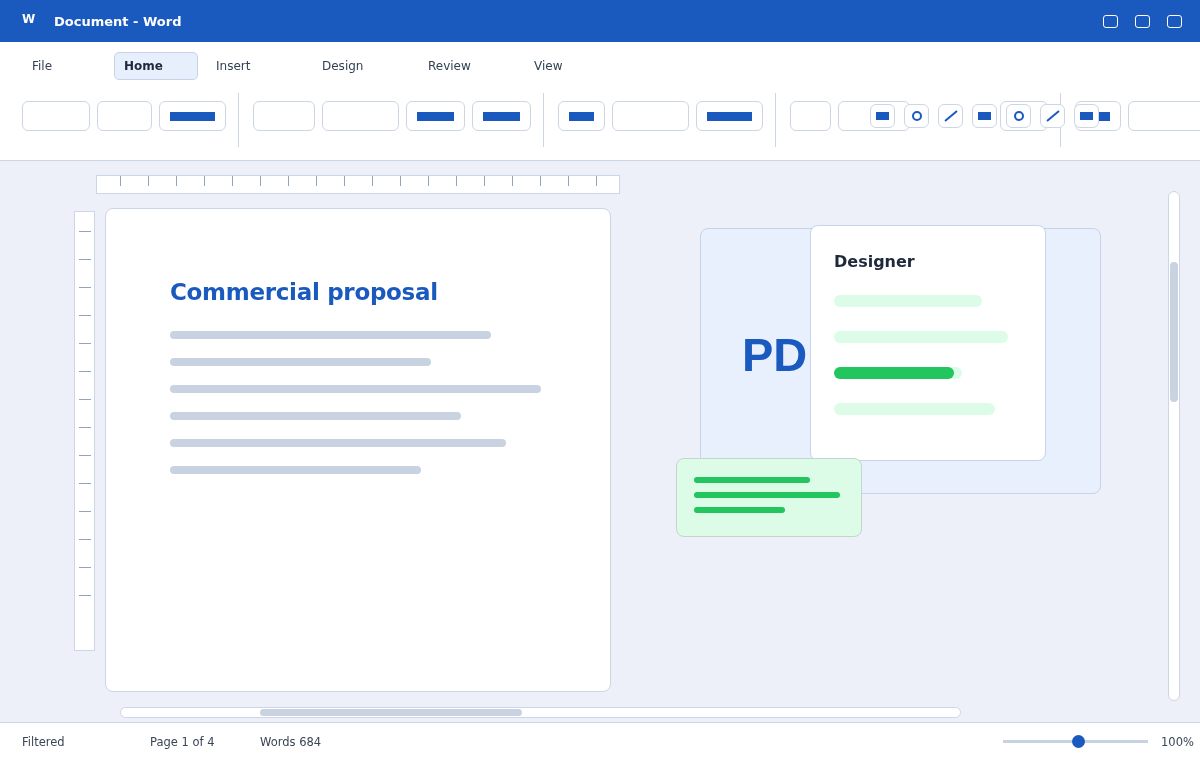  Describe the element at coordinates (1178, 741) in the screenshot. I see `zoom-level: 100%` at that location.